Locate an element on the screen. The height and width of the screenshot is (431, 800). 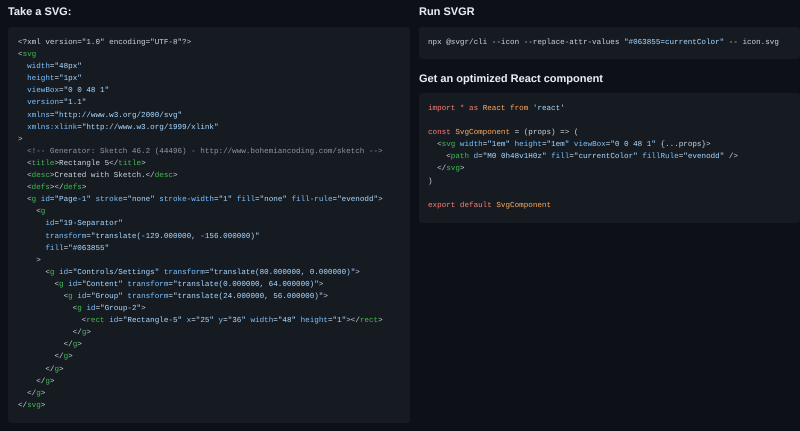
section-heading: Run SVGR is located at coordinates (447, 12).